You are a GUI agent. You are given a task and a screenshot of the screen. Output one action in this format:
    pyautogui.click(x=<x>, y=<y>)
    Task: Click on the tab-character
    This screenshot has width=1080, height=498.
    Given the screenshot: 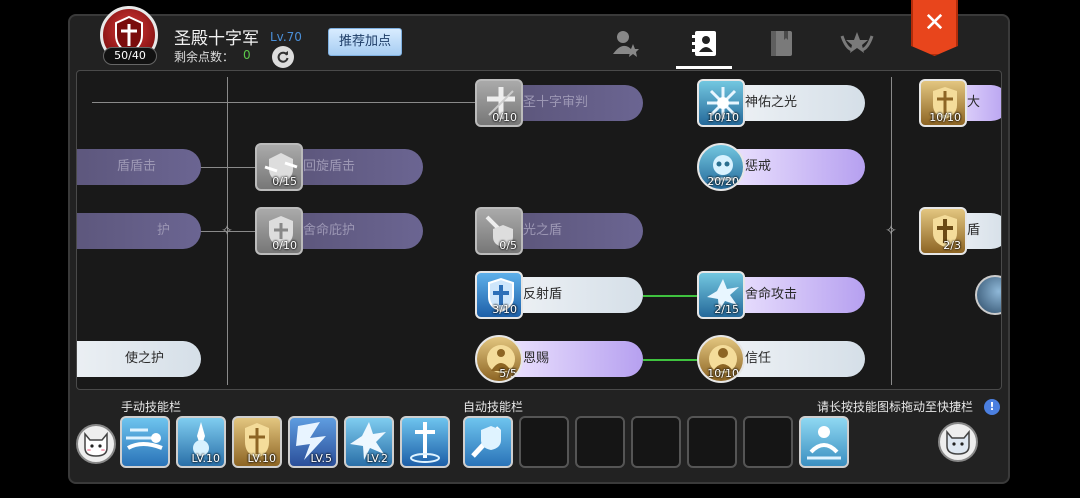 What is the action you would take?
    pyautogui.click(x=625, y=43)
    